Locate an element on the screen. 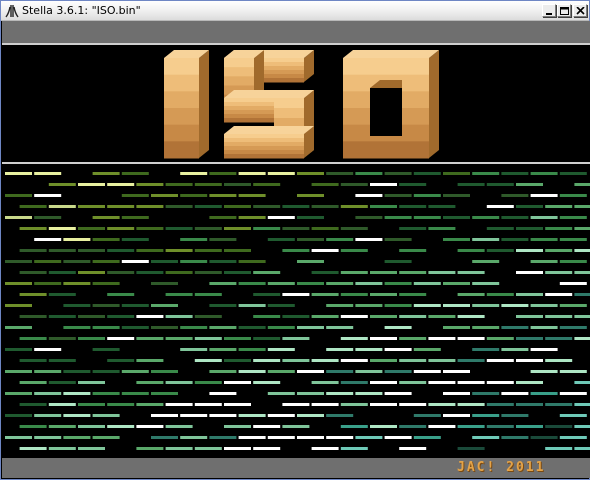 The image size is (590, 480). minimize-button is located at coordinates (549, 10).